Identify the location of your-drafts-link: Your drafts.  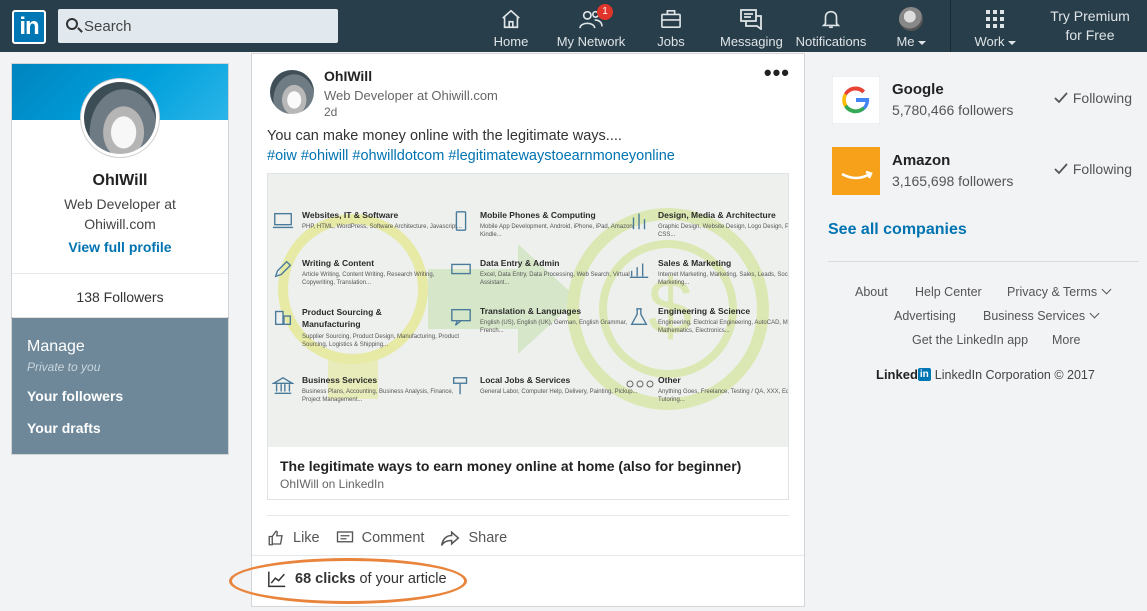
(64, 428).